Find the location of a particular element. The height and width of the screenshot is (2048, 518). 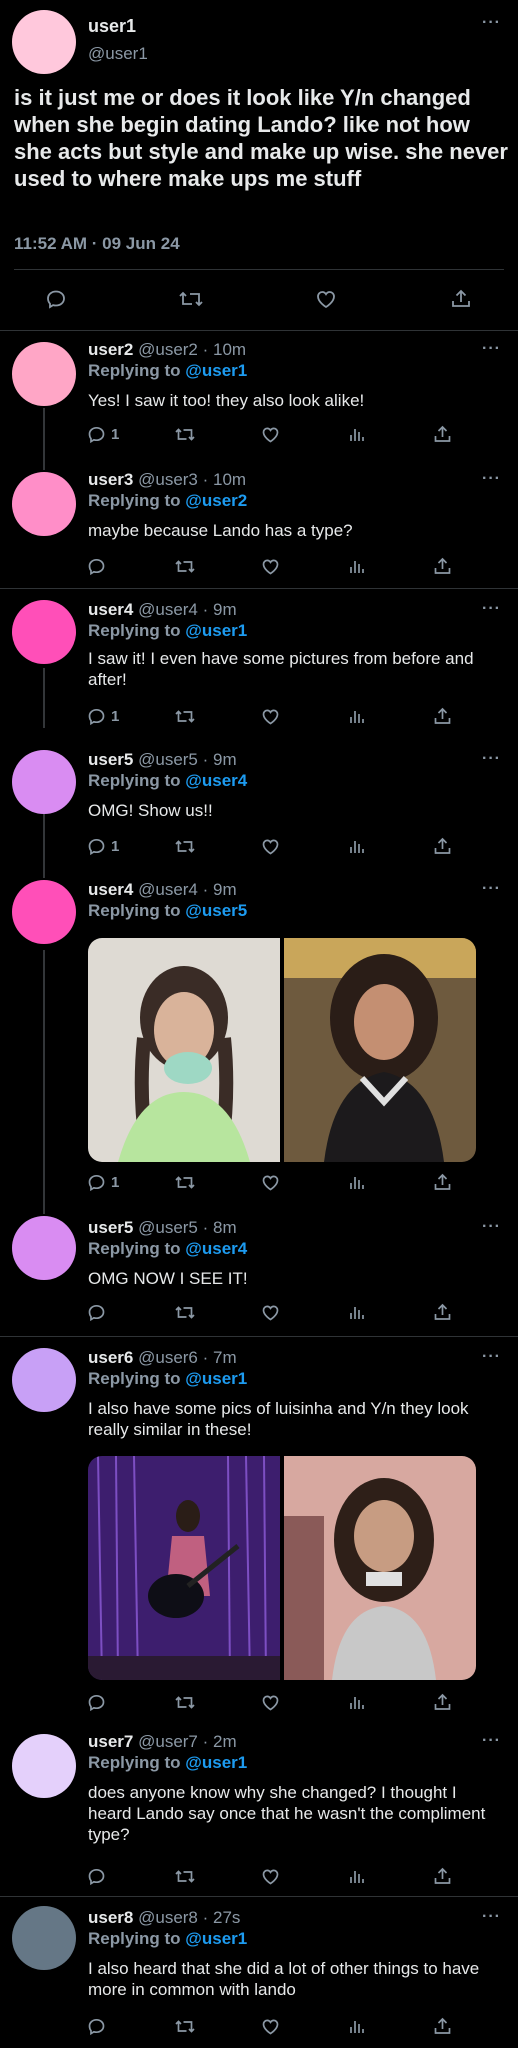

reply-author: user6 @user6 · 7m is located at coordinates (162, 1358).